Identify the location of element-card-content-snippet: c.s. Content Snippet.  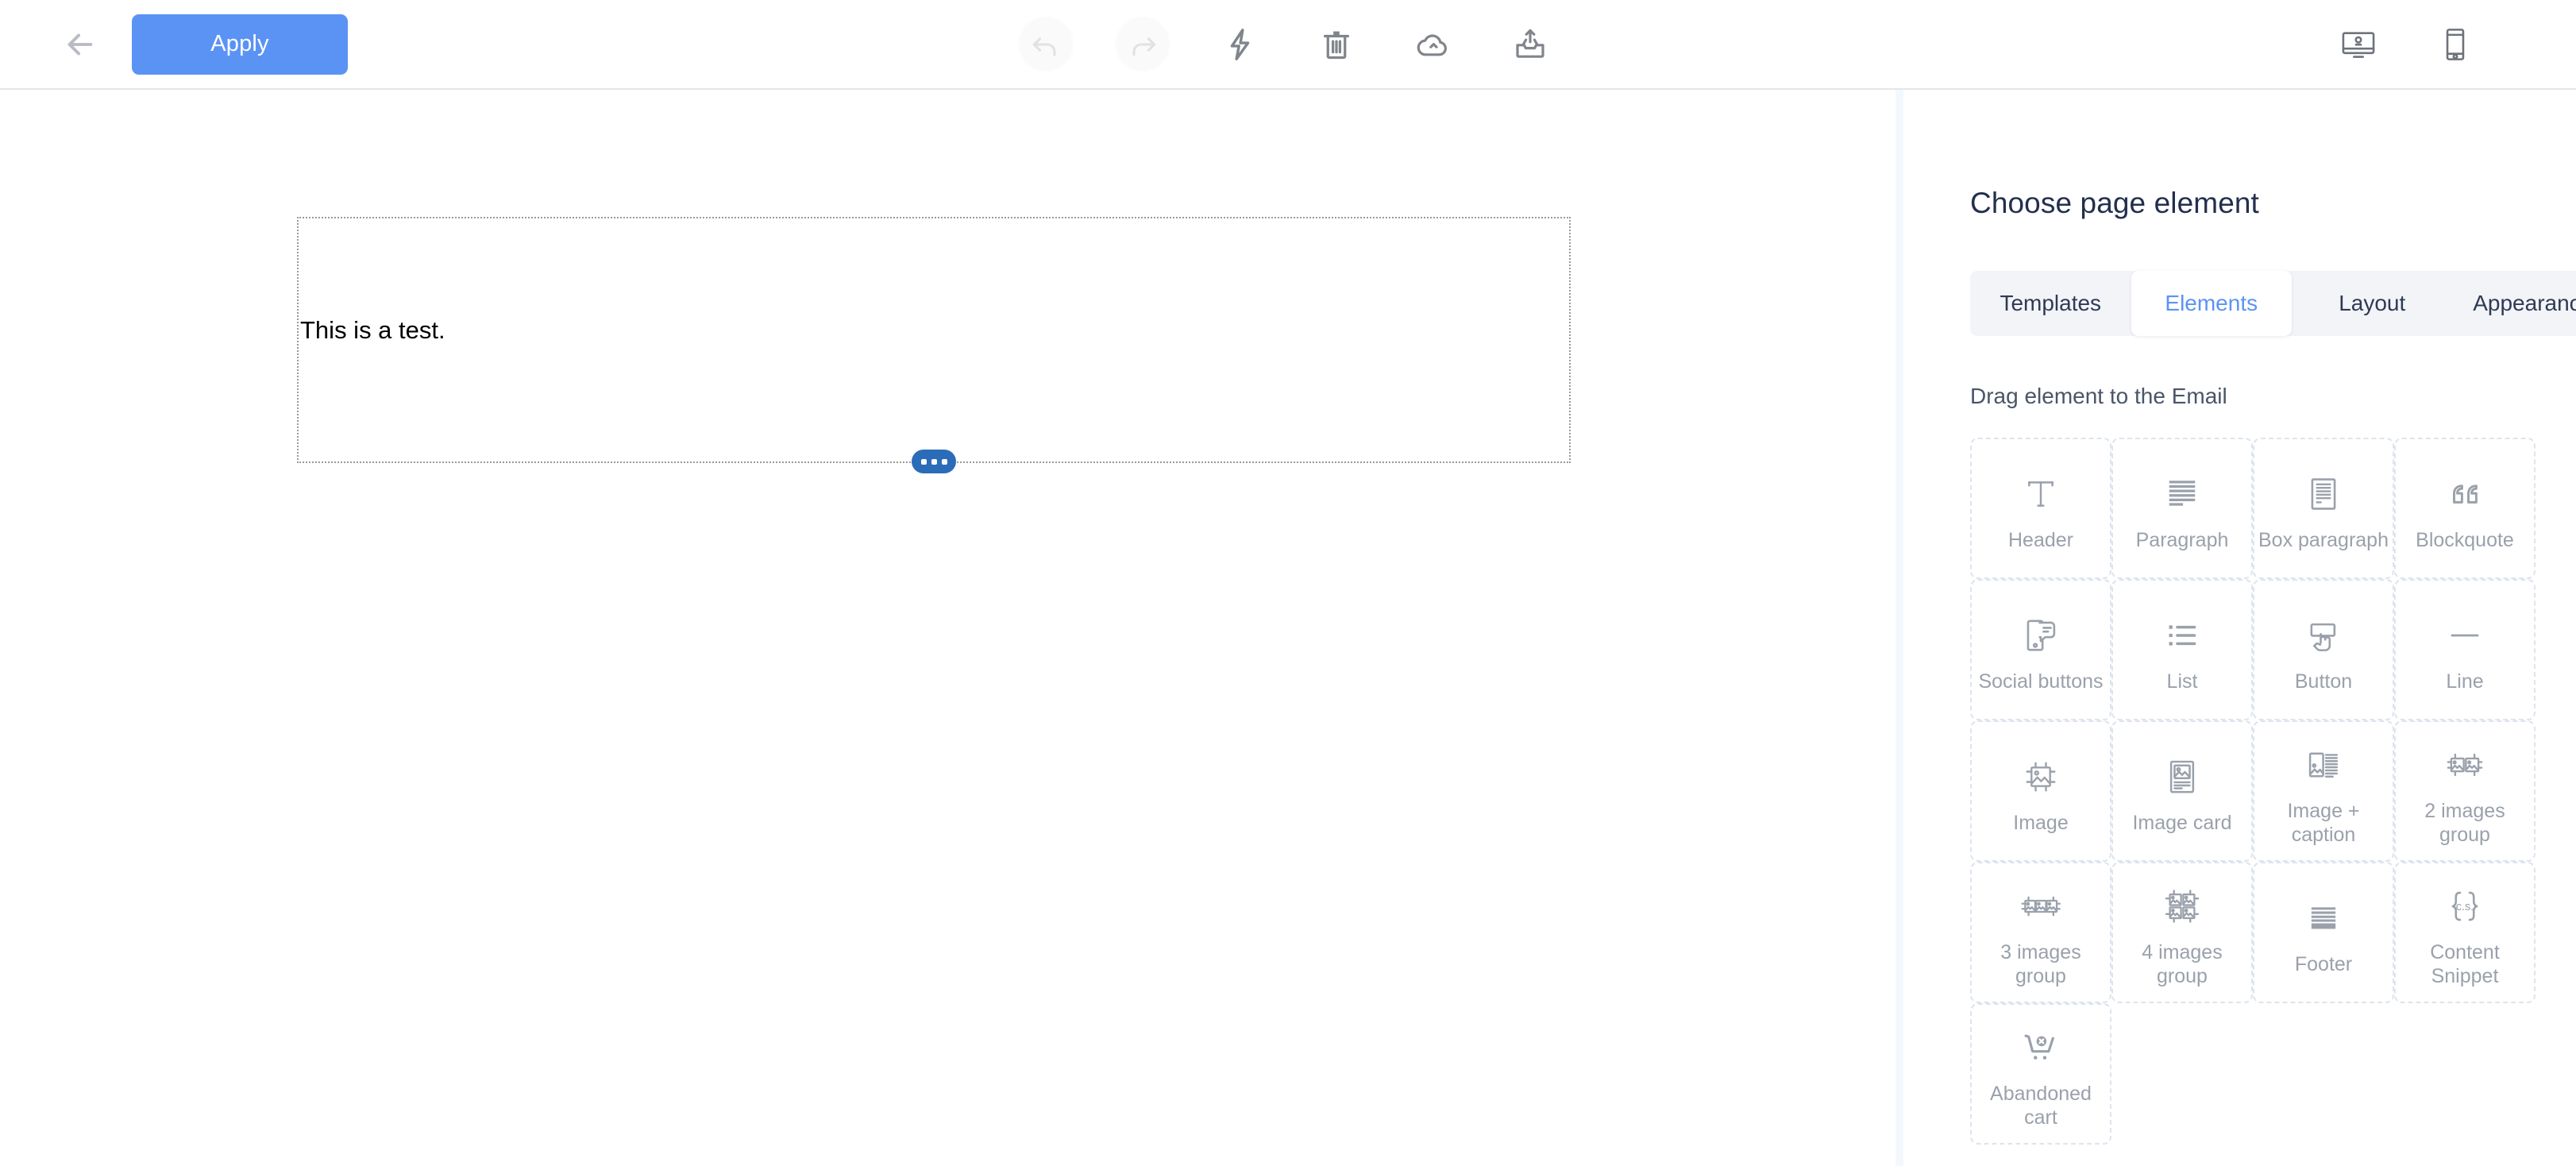
(2465, 932).